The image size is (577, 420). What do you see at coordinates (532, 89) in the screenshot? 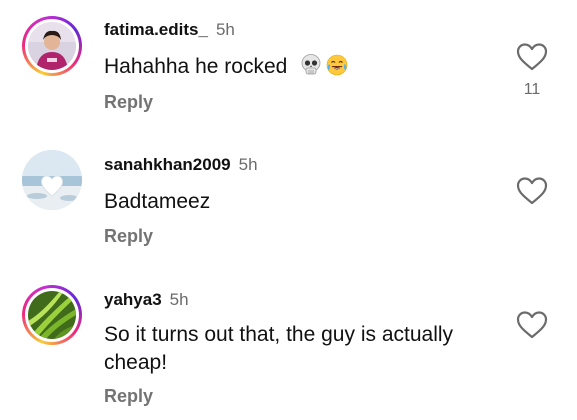
I see `like-count: 11` at bounding box center [532, 89].